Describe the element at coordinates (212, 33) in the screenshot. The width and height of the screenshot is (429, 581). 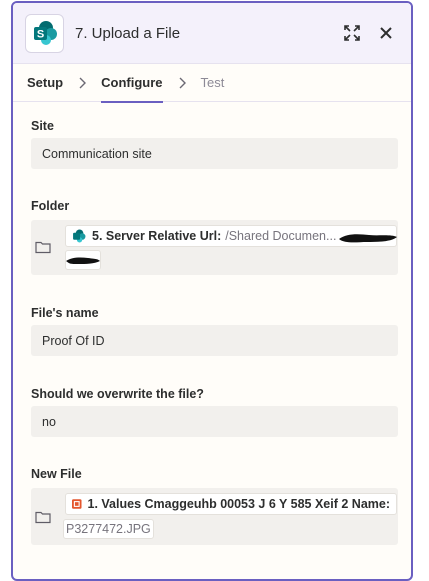
I see `step-header: S 7. Upload a File` at that location.